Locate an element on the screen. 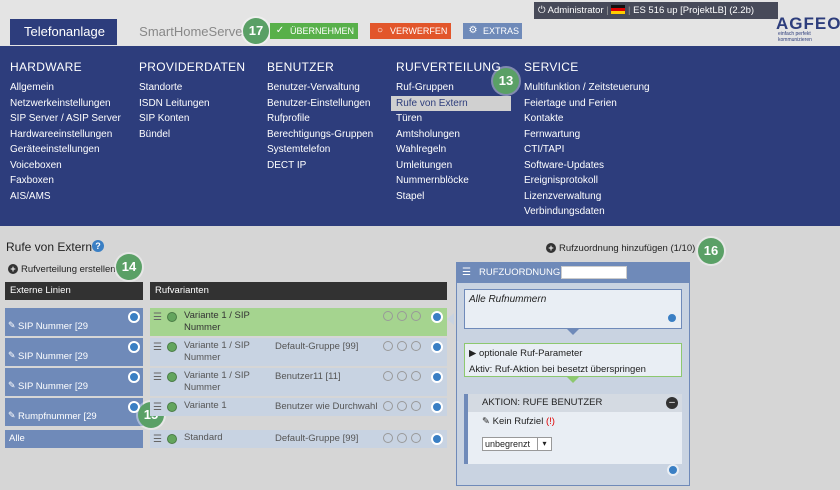 The image size is (840, 490). nav-heading-benutzer: BENUTZER is located at coordinates (320, 67).